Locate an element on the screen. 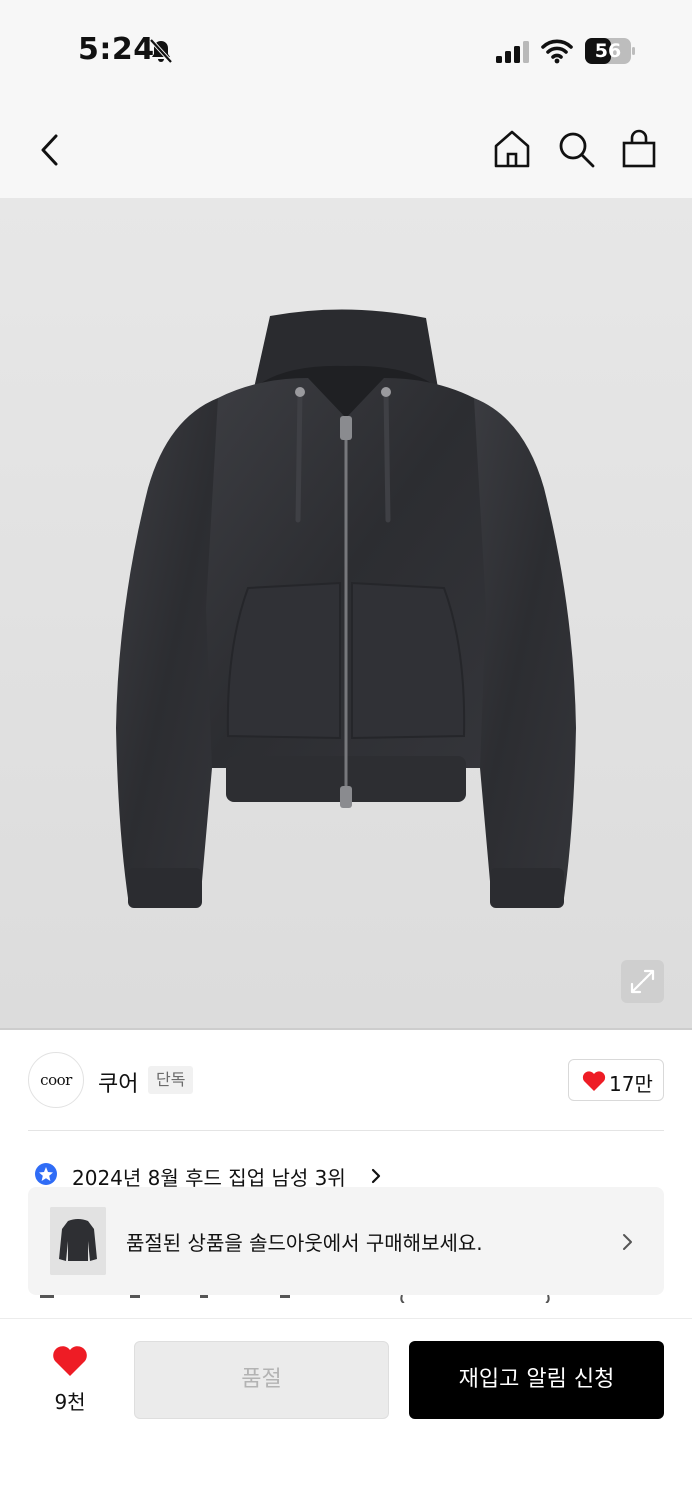 This screenshot has width=692, height=1500. top-header: 5:24 56 is located at coordinates (346, 99).